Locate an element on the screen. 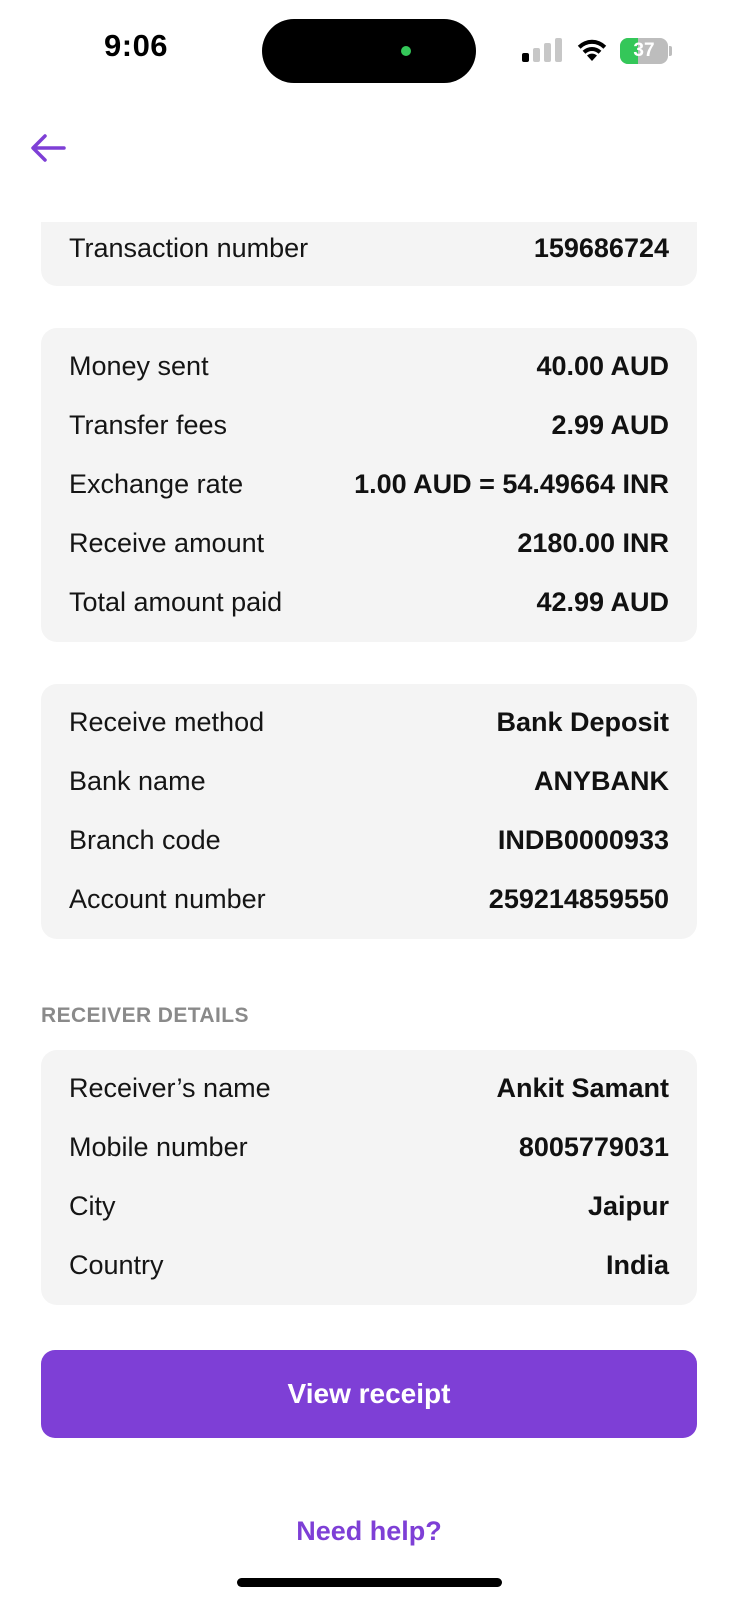 This screenshot has height=1600, width=738. dynamic-island is located at coordinates (369, 51).